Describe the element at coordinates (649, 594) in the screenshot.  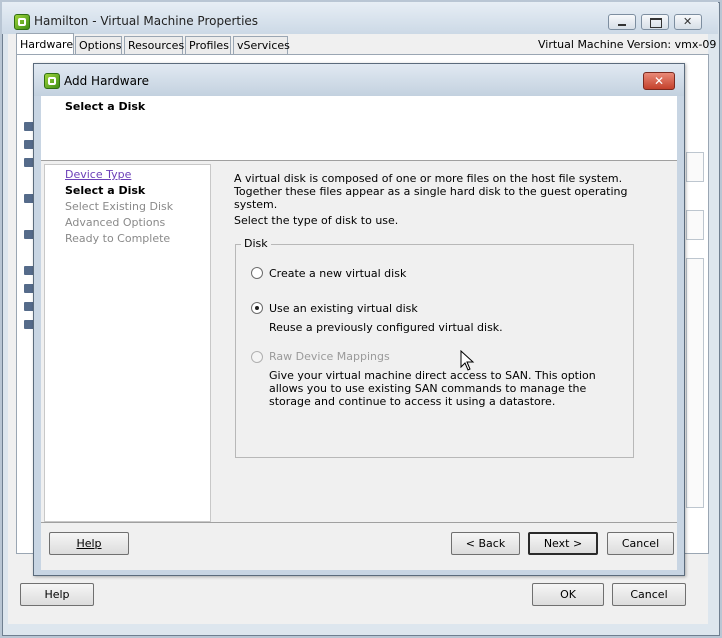
I see `vm-cancel-button: Cancel` at that location.